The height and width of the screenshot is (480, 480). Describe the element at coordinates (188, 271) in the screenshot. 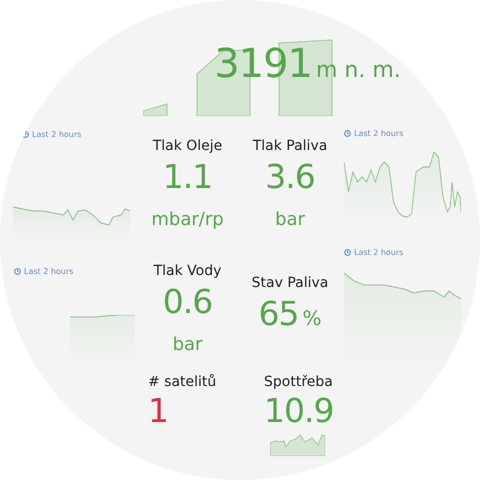

I see `panel-title: Tlak Vody` at that location.